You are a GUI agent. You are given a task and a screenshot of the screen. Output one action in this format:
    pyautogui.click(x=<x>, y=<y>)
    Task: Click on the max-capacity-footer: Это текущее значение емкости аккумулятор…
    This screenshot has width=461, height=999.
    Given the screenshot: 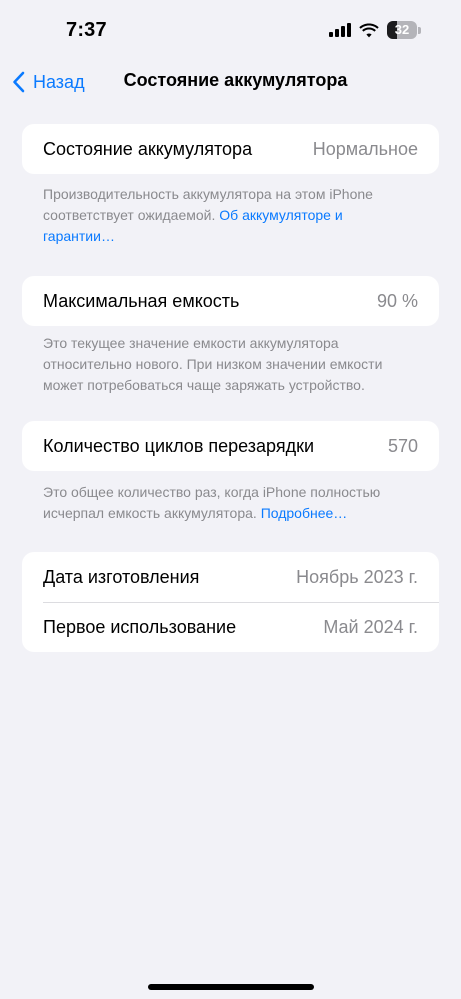 What is the action you would take?
    pyautogui.click(x=230, y=364)
    